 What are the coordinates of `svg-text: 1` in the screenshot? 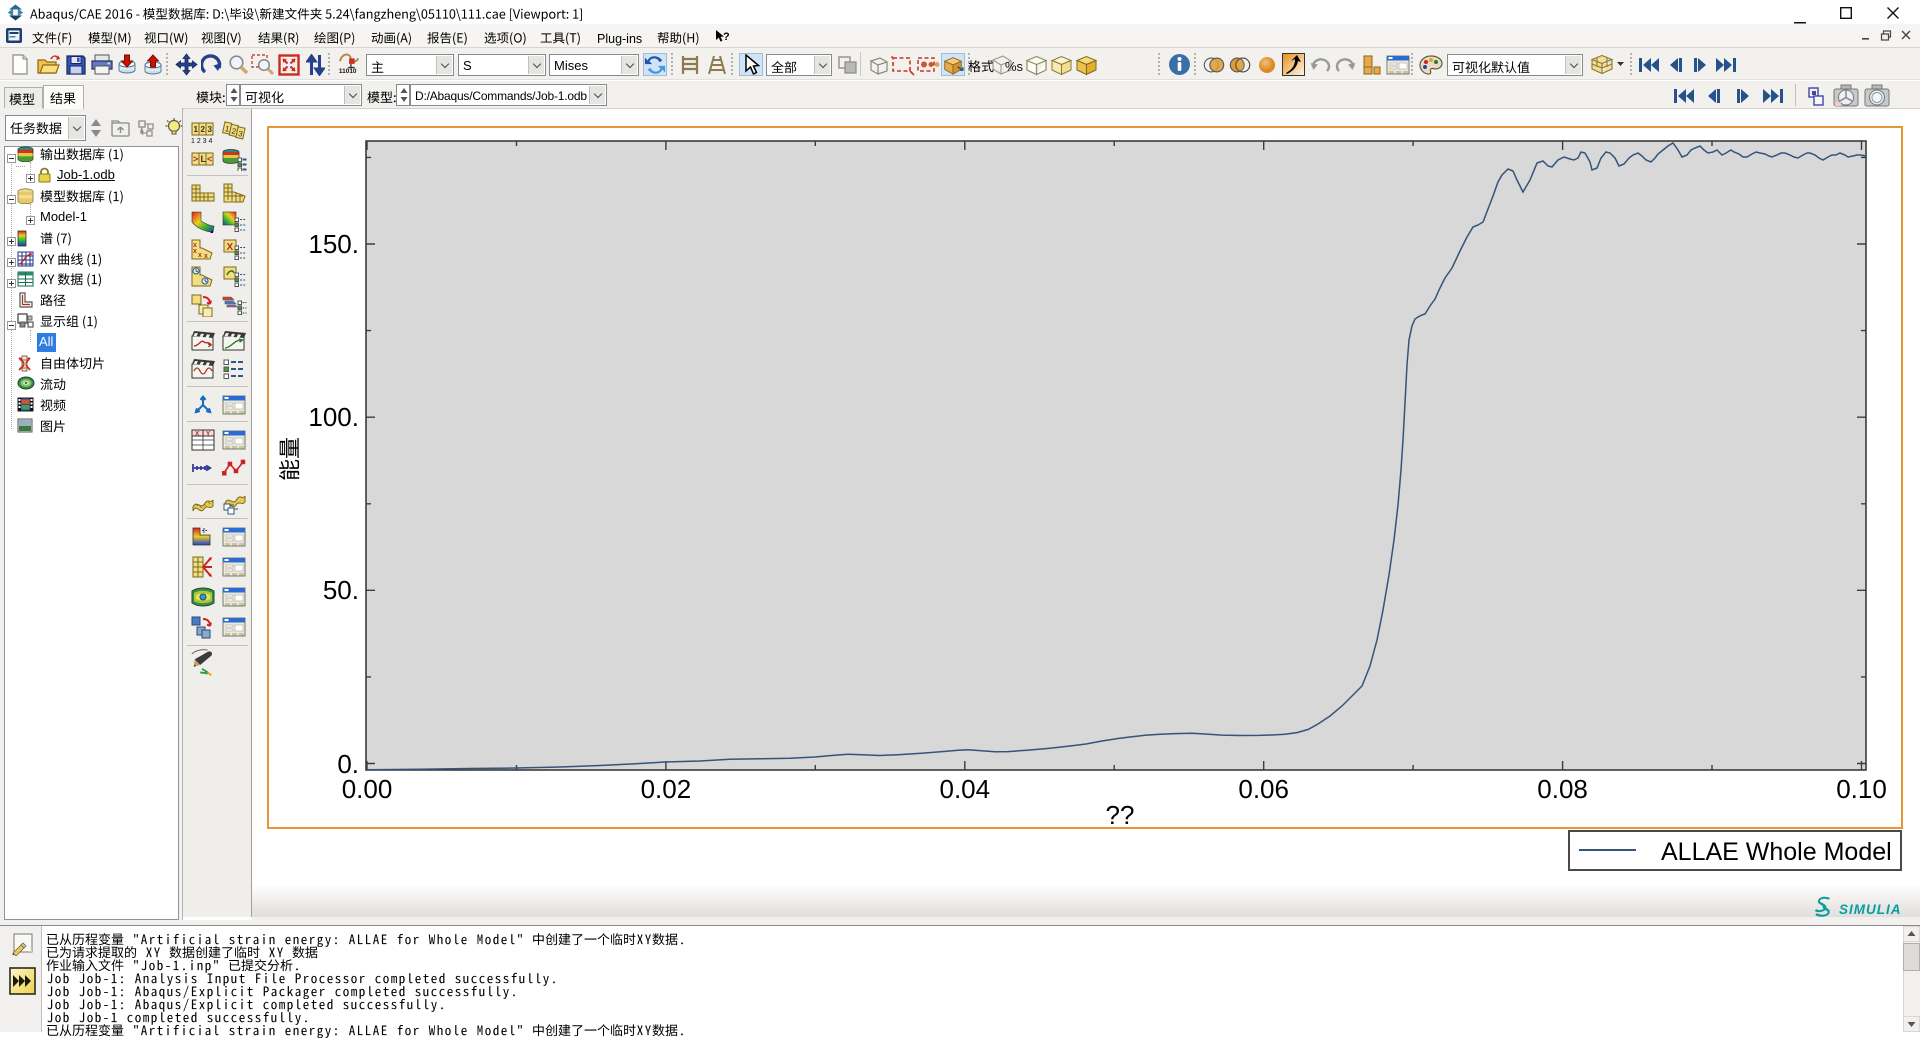 It's located at (196, 129).